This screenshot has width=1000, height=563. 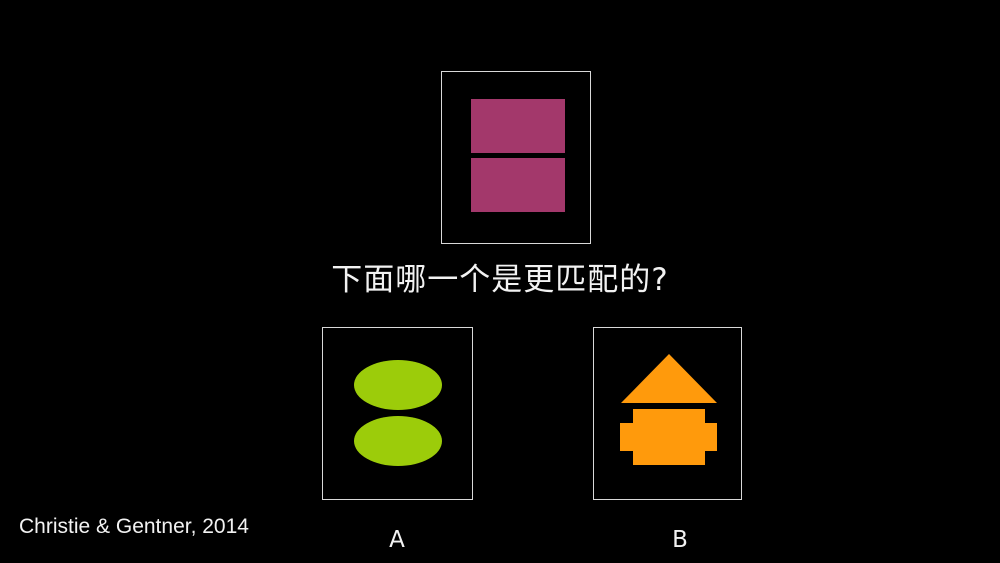 I want to click on option-a-ellipse-top, so click(x=398, y=385).